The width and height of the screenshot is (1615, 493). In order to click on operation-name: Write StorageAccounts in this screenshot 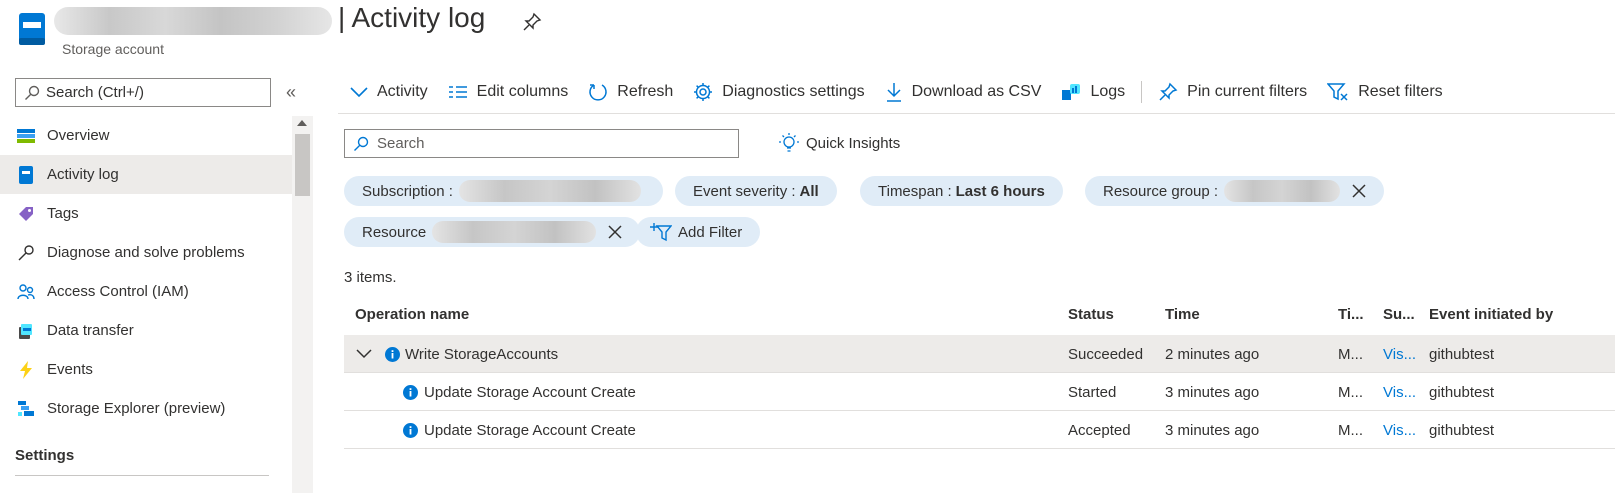, I will do `click(482, 354)`.